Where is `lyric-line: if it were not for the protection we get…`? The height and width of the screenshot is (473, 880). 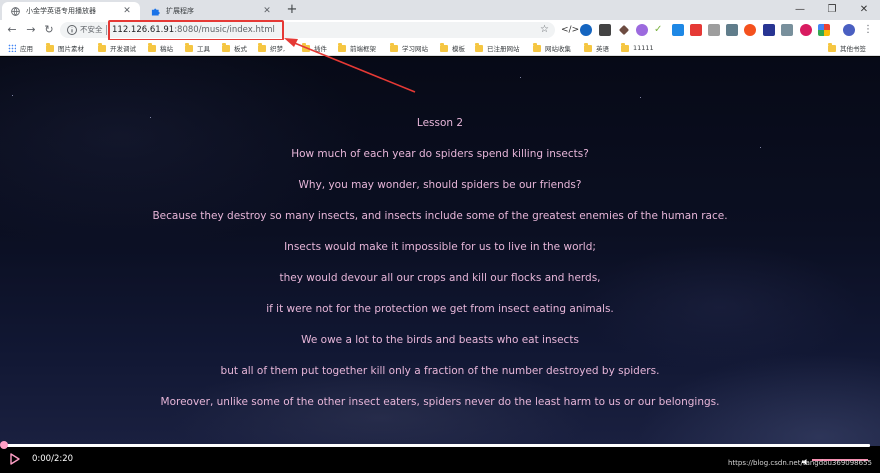 lyric-line: if it were not for the protection we get… is located at coordinates (440, 309).